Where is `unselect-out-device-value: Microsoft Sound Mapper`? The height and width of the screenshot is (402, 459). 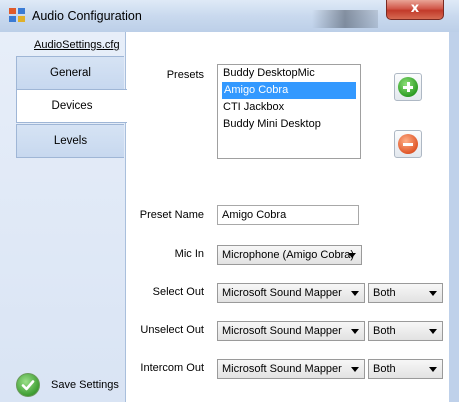 unselect-out-device-value: Microsoft Sound Mapper is located at coordinates (282, 331).